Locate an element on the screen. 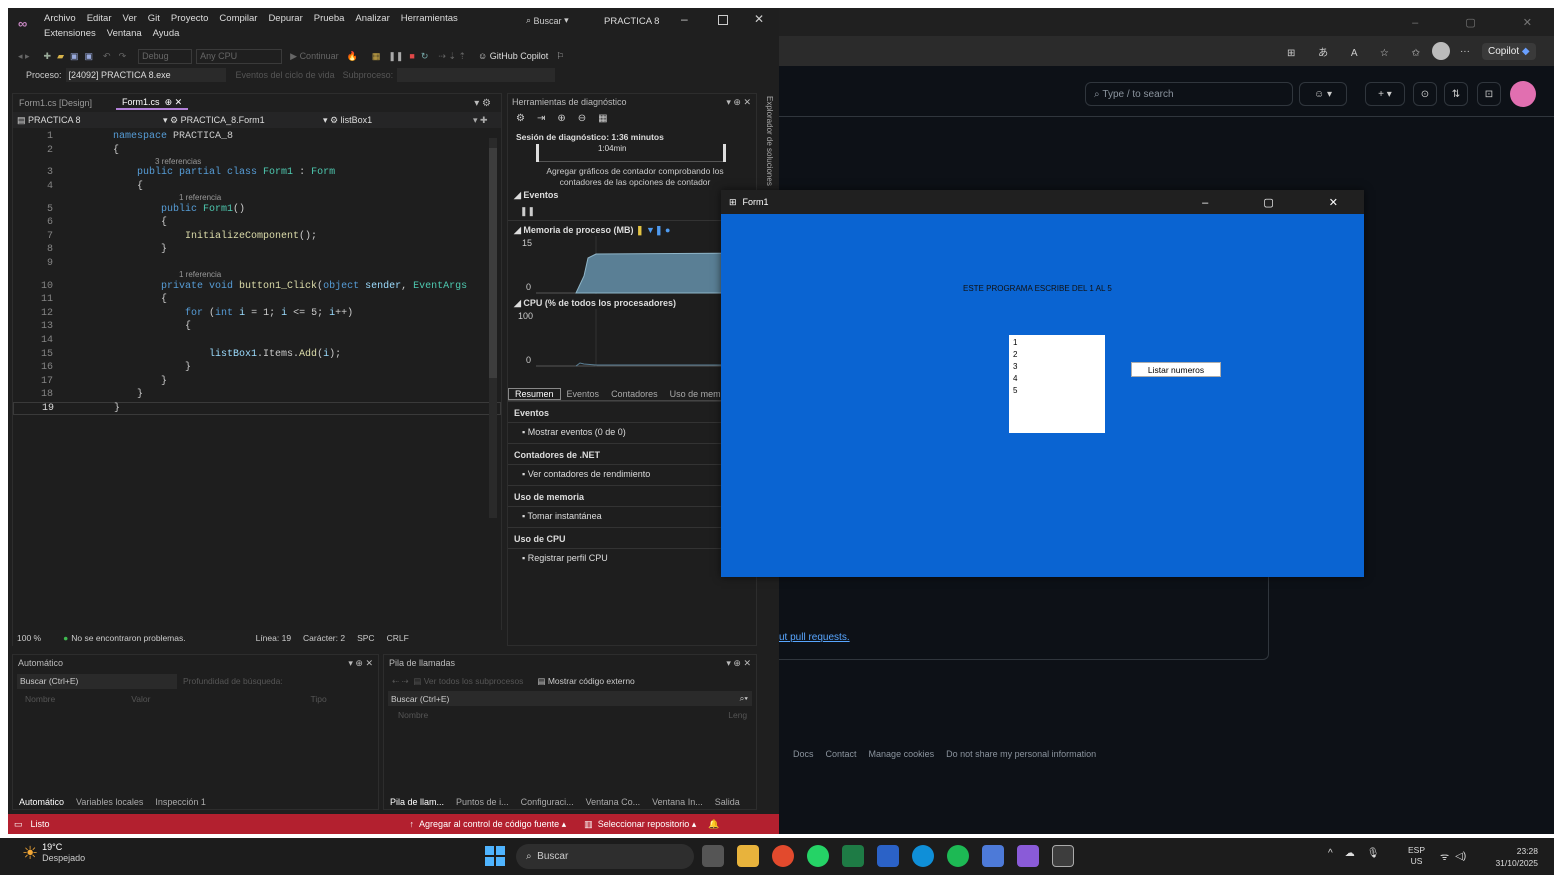  project-dropdown: ▤ PRACTICA 8 is located at coordinates (88, 120).